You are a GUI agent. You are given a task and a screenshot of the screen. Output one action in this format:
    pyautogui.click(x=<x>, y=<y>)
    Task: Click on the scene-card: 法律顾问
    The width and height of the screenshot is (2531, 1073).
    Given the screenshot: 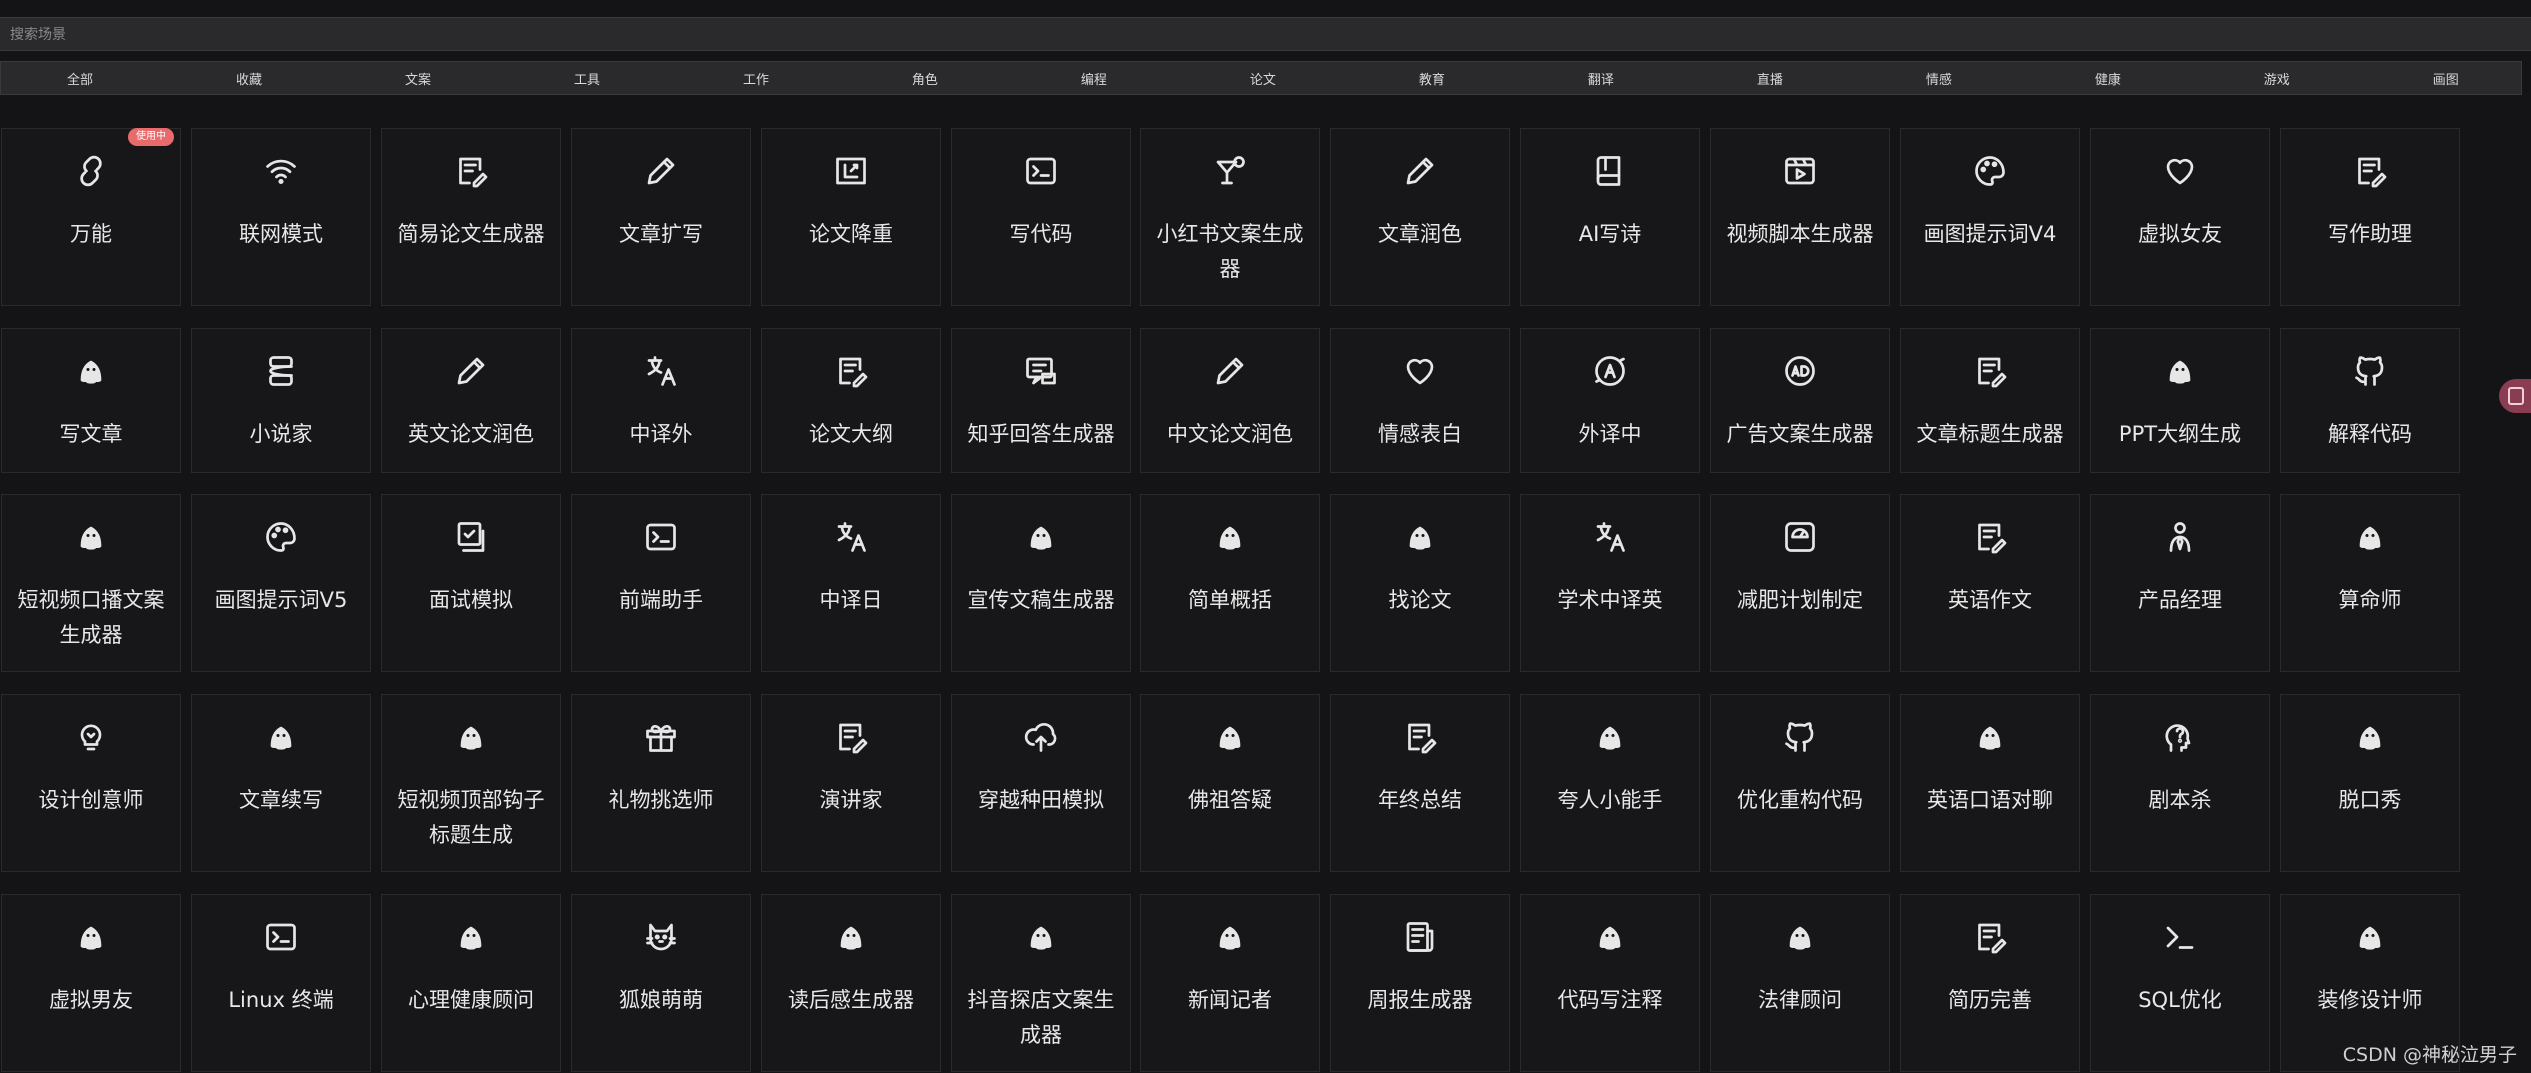 What is the action you would take?
    pyautogui.click(x=1800, y=983)
    